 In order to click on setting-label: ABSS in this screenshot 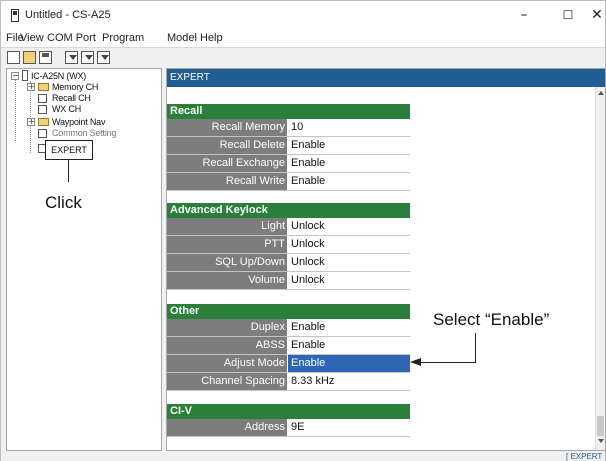, I will do `click(227, 345)`.